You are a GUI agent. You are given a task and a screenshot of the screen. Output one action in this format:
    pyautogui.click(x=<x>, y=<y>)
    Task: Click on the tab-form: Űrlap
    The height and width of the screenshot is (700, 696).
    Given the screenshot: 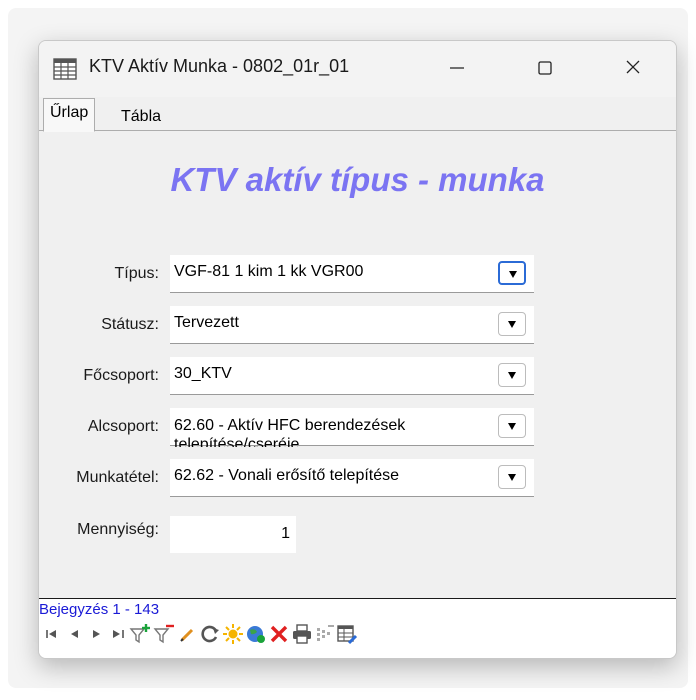 What is the action you would take?
    pyautogui.click(x=69, y=115)
    